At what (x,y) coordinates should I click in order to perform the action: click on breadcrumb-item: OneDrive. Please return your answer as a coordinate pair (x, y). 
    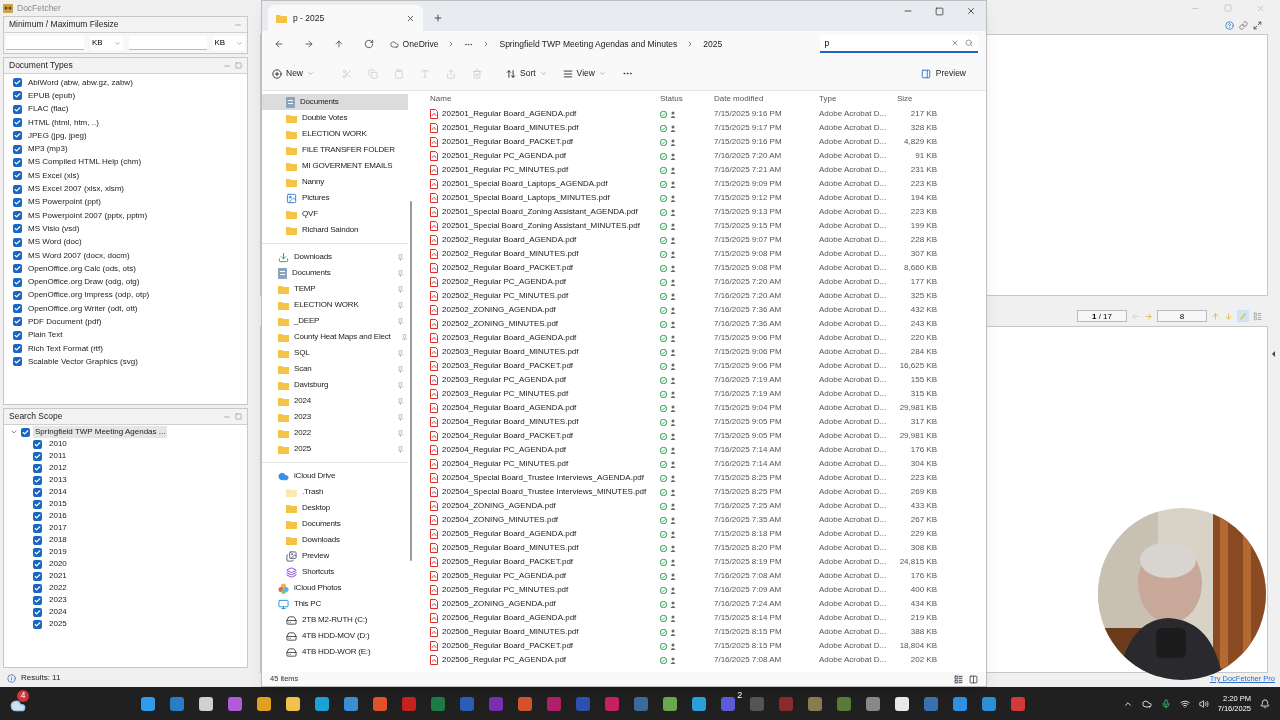
    Looking at the image, I should click on (420, 44).